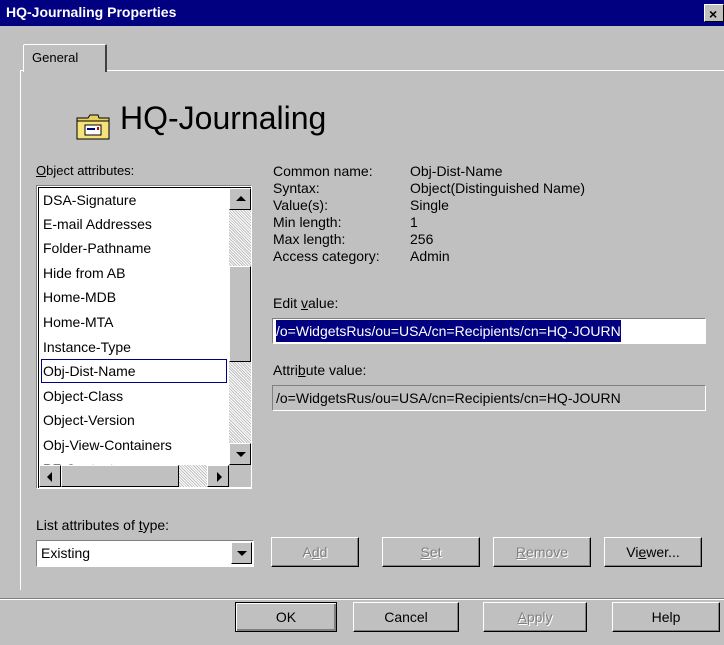 The width and height of the screenshot is (724, 645). I want to click on arrow-right-icon, so click(219, 477).